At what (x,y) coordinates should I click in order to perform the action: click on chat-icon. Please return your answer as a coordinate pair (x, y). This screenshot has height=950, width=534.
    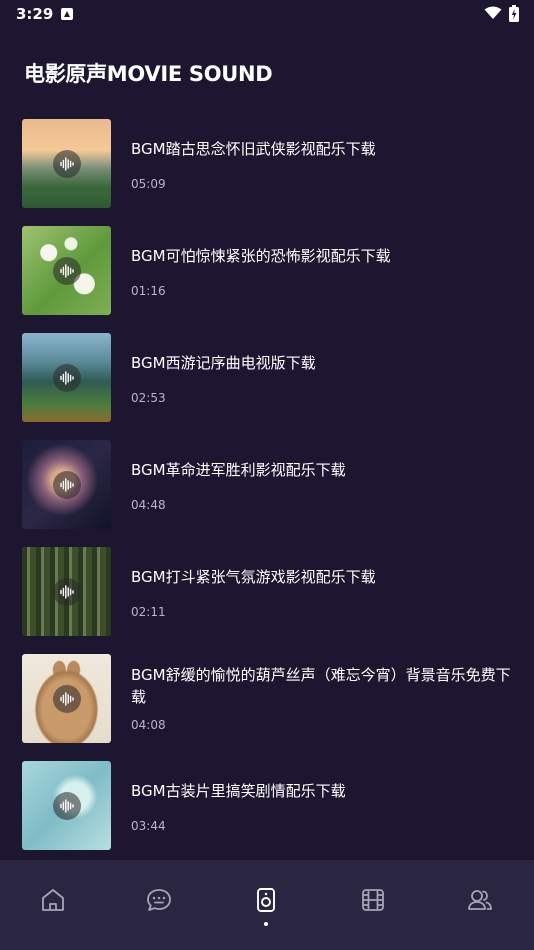
    Looking at the image, I should click on (159, 900).